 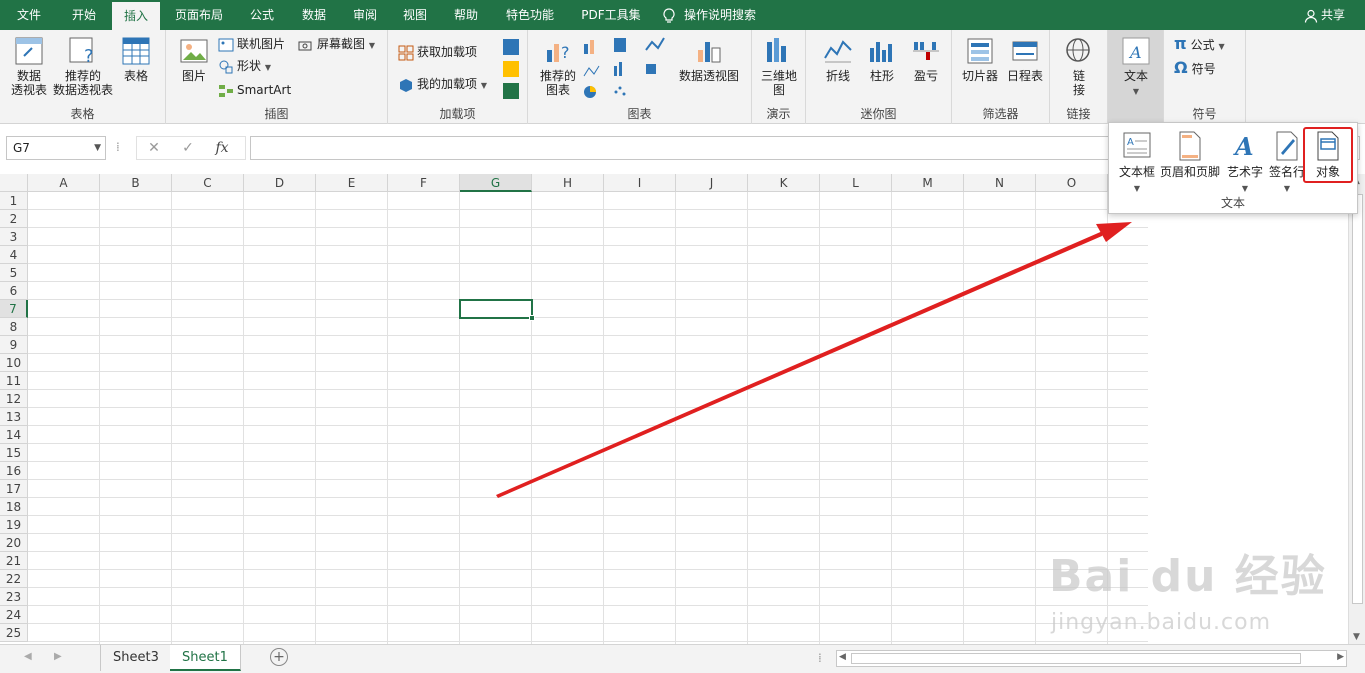 What do you see at coordinates (779, 66) in the screenshot?
I see `3d-map-button: 三维地 图` at bounding box center [779, 66].